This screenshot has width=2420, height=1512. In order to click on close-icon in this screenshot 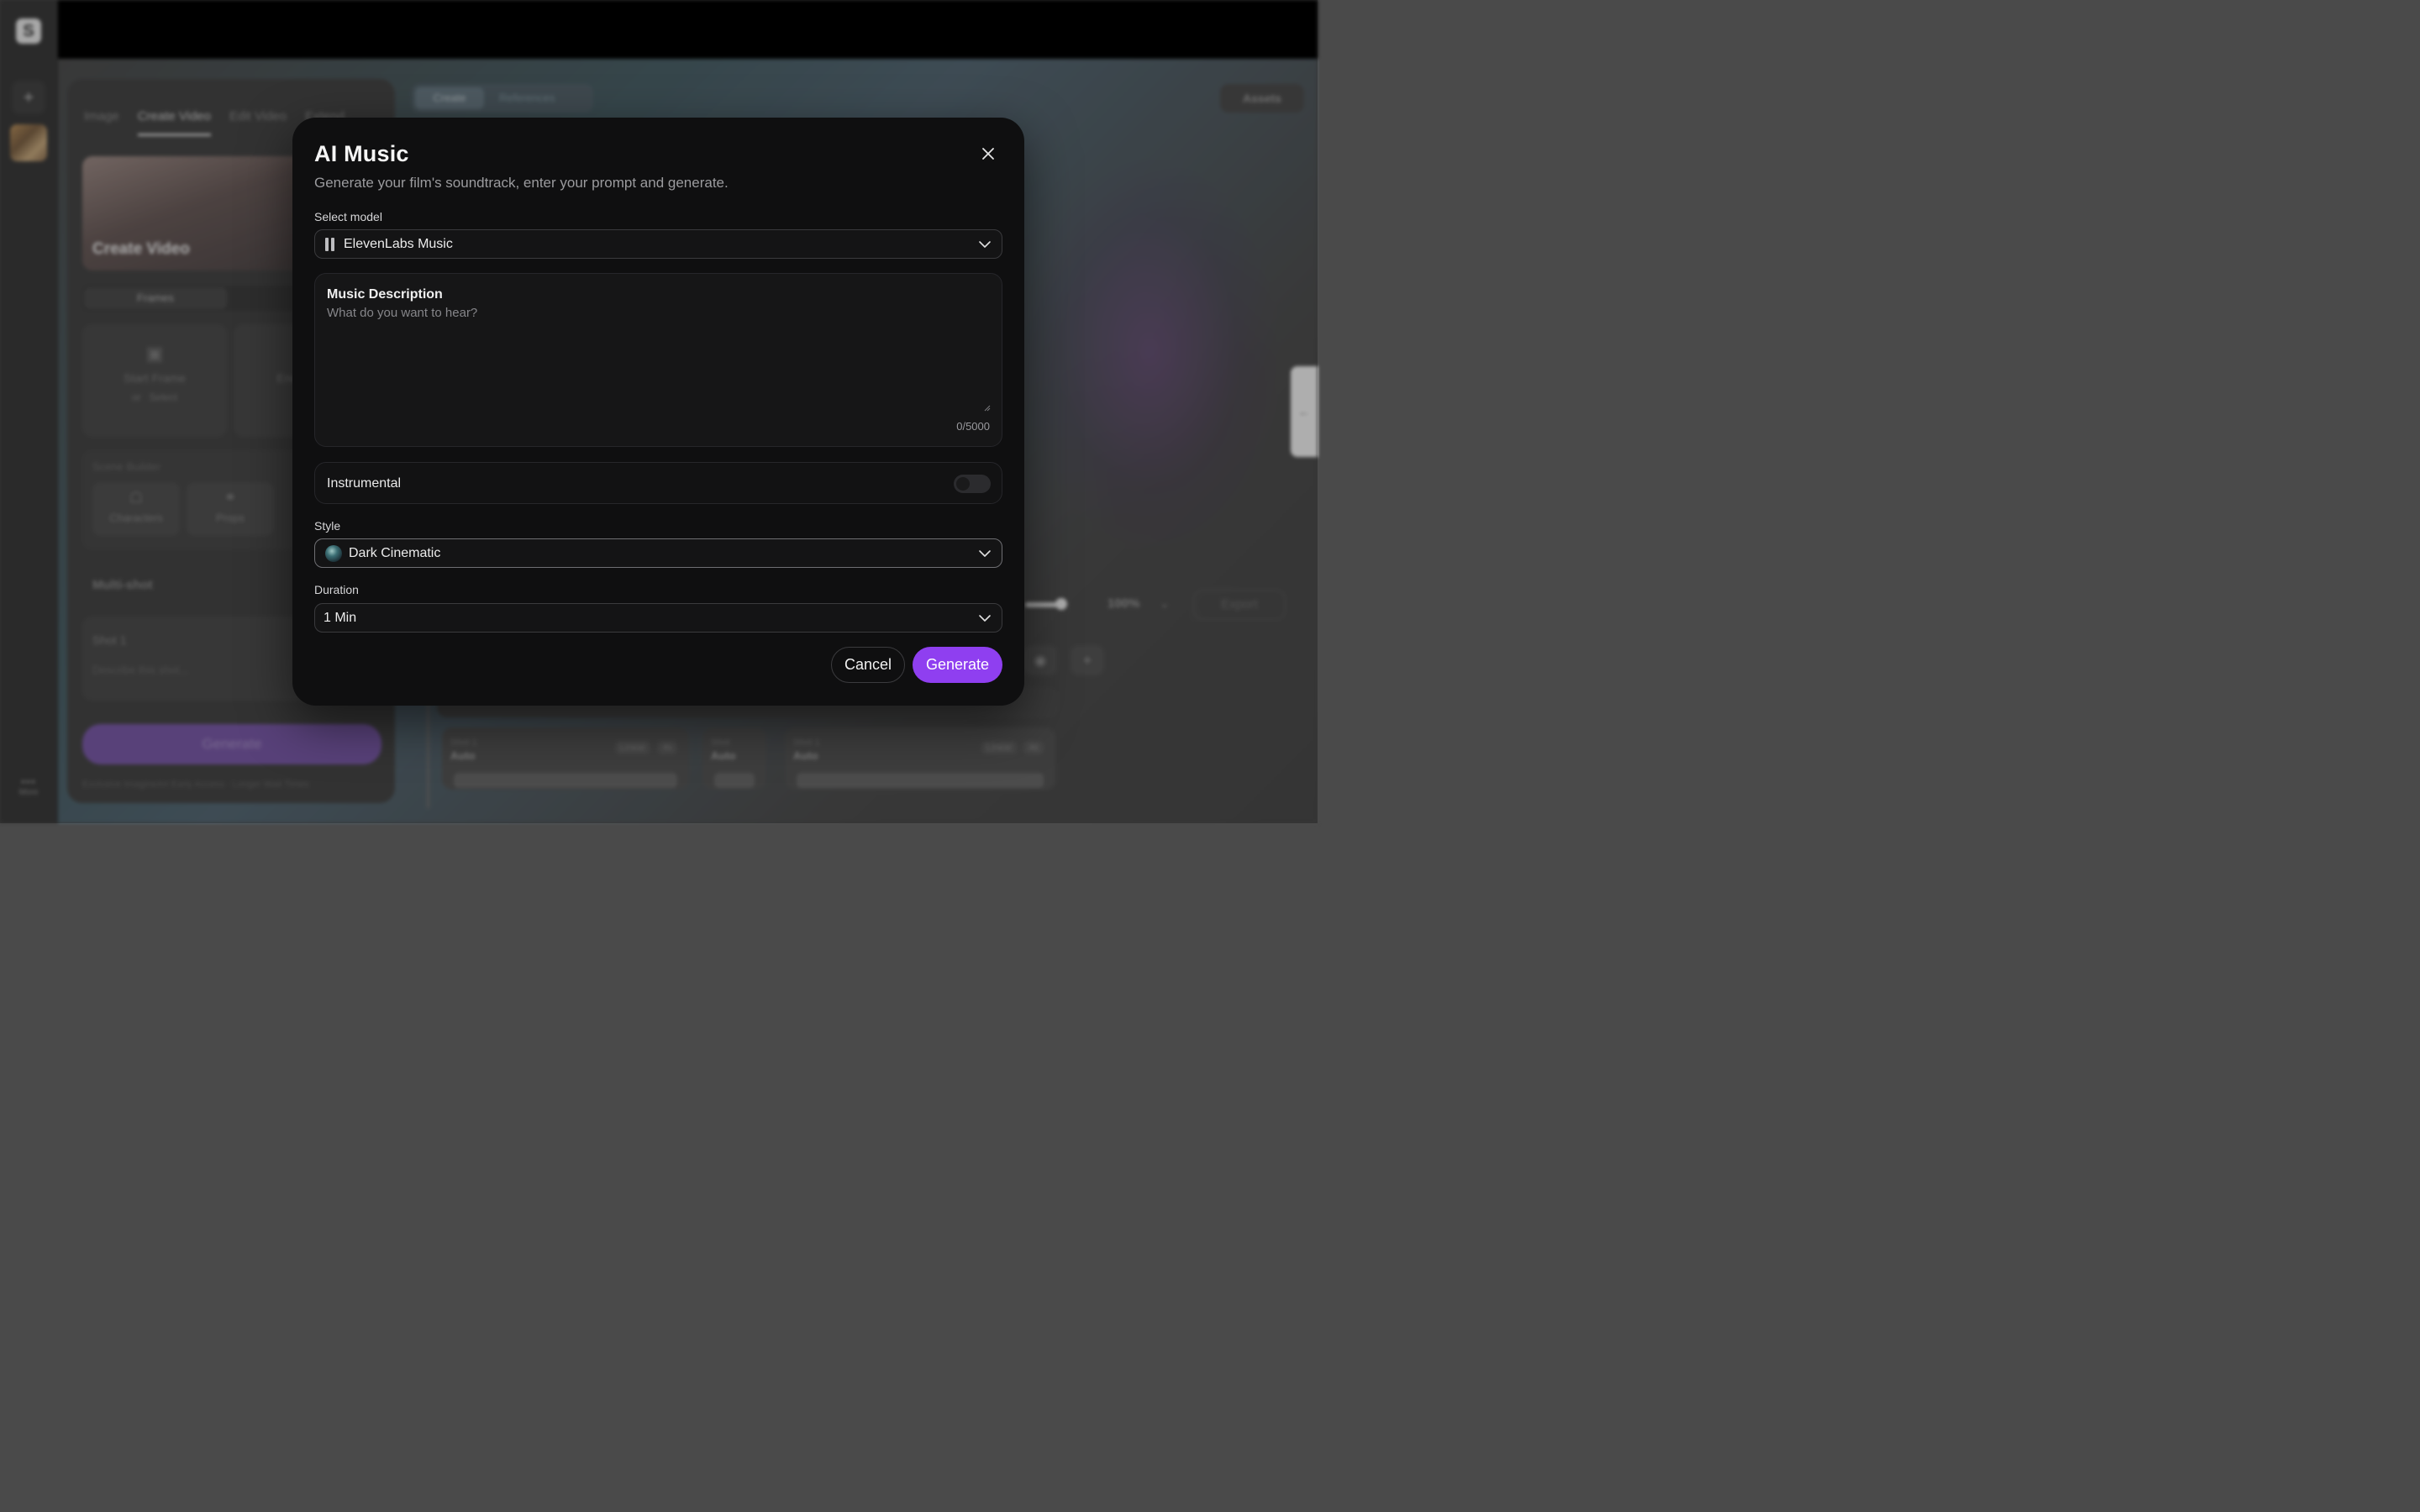, I will do `click(988, 154)`.